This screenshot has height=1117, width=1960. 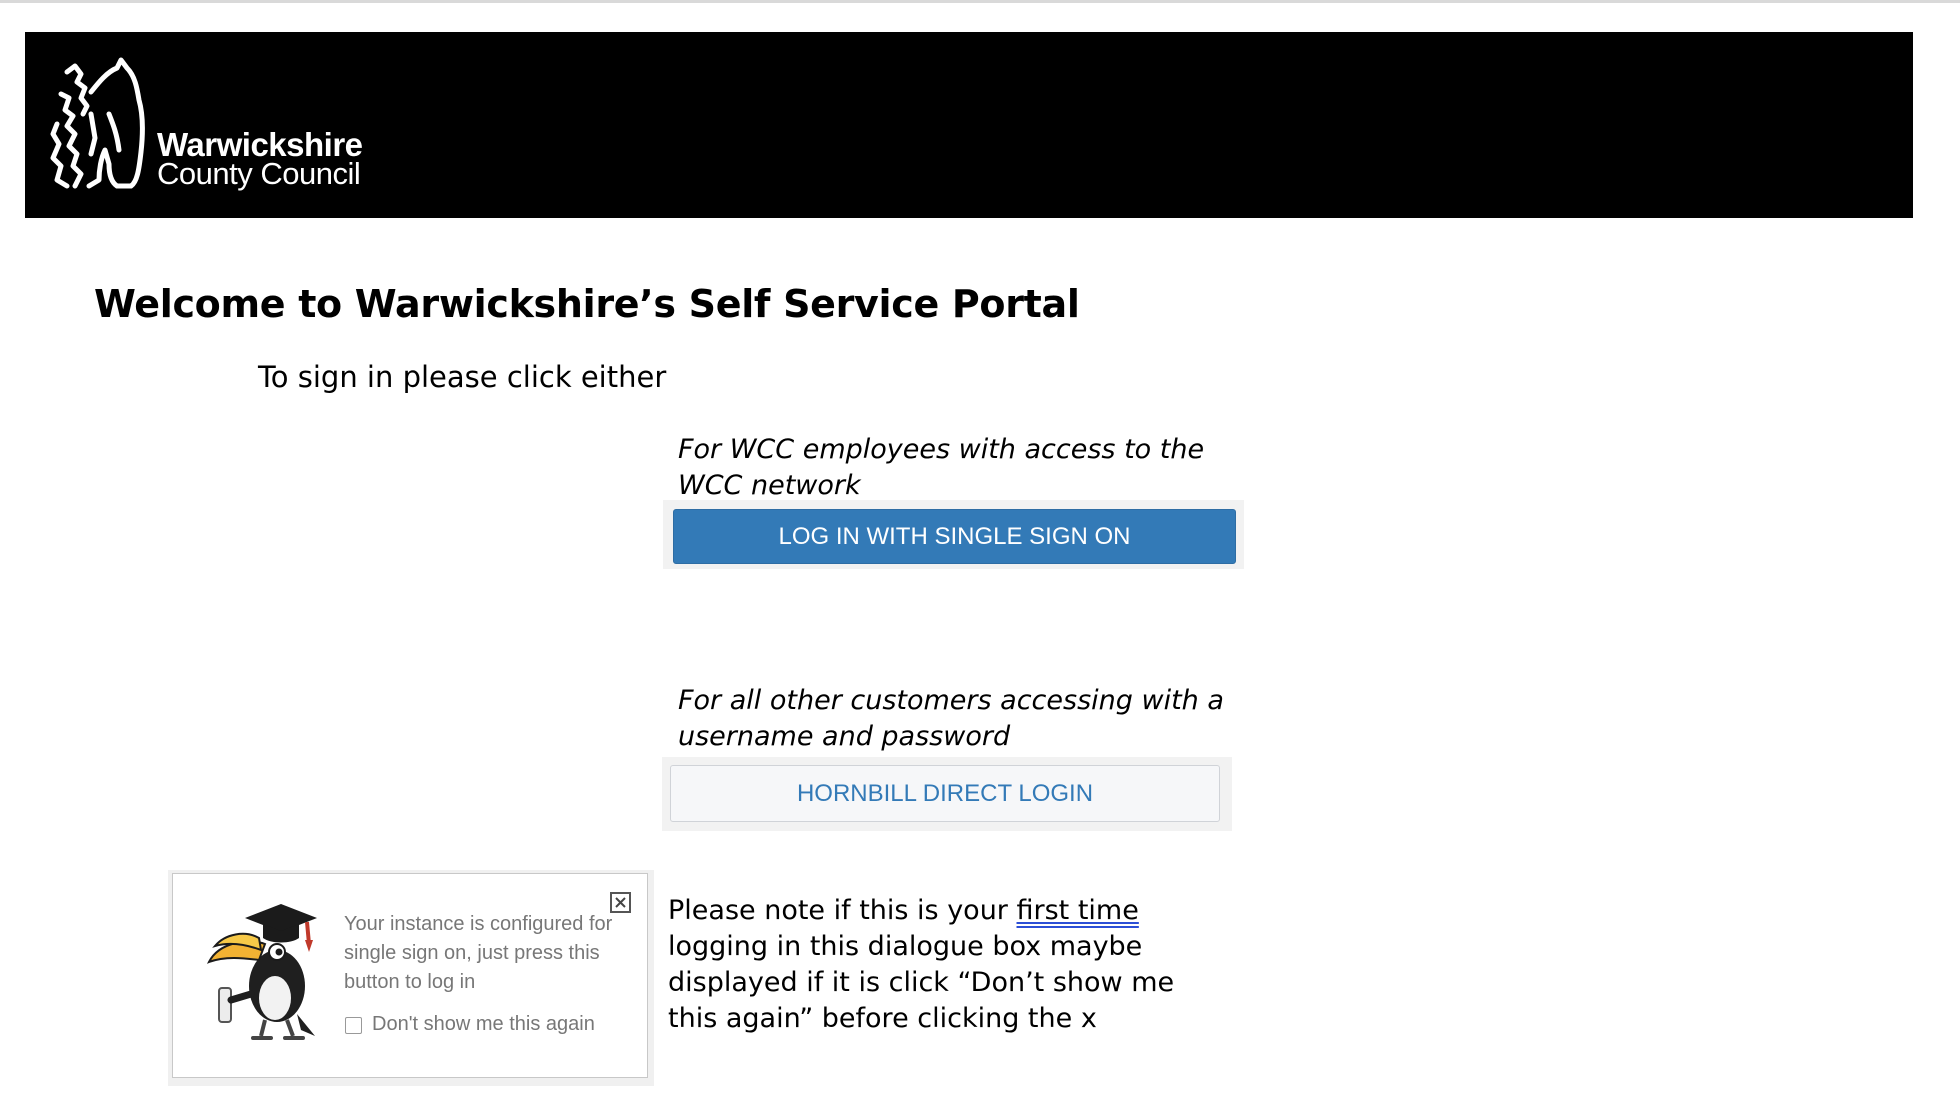 What do you see at coordinates (842, 910) in the screenshot?
I see `note-text-part1: Please note if this is your` at bounding box center [842, 910].